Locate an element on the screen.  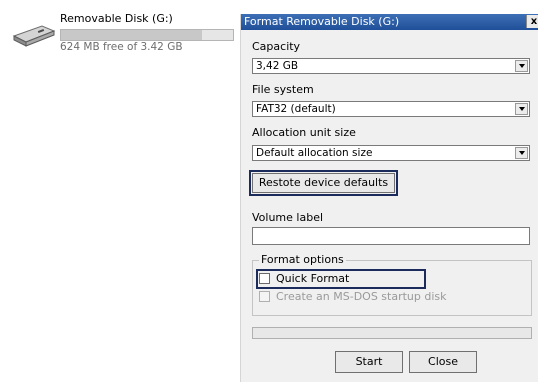
format-progress-bar is located at coordinates (392, 333).